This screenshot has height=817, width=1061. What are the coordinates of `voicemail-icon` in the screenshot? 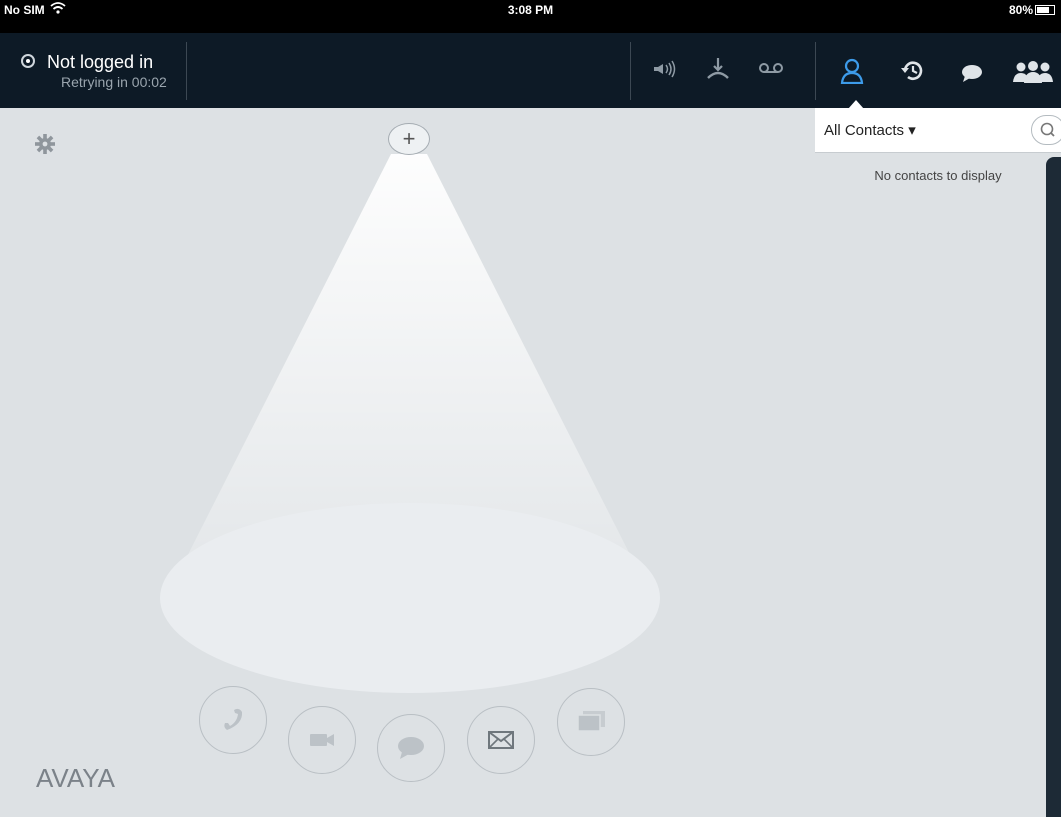 It's located at (771, 68).